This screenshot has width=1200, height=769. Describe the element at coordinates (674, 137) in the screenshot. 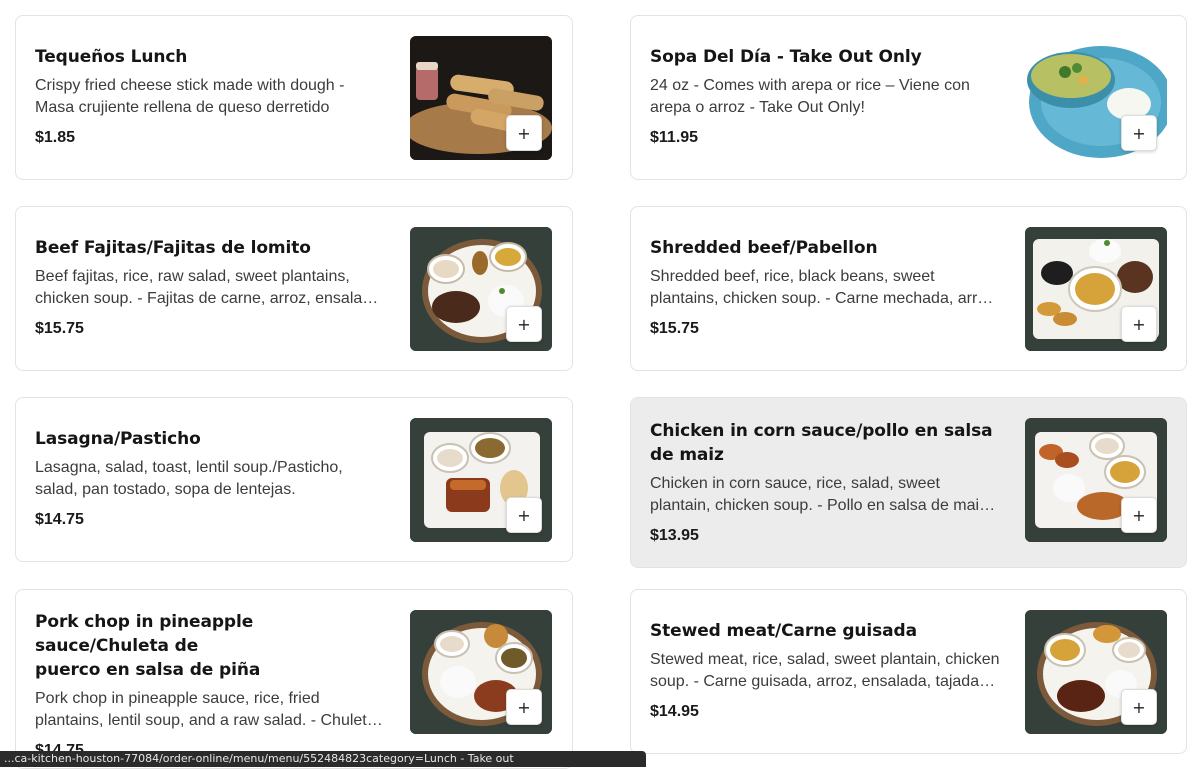

I see `item-price: $11.95` at that location.